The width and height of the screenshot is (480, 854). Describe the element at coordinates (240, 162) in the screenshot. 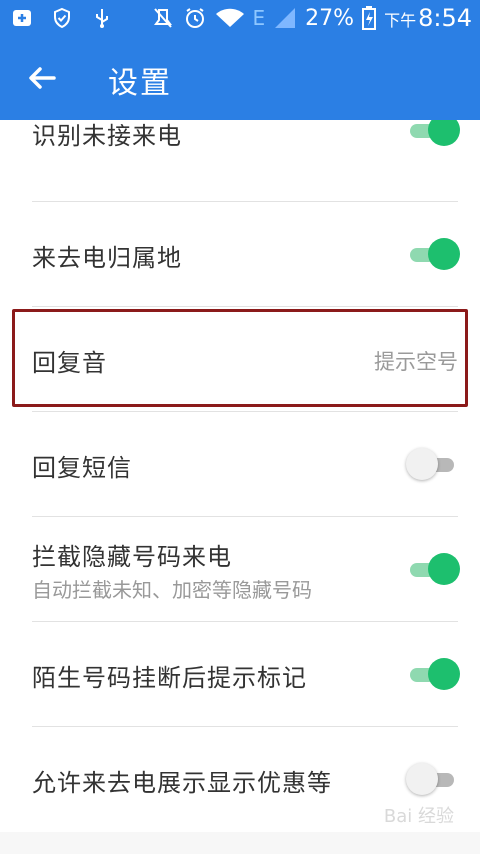

I see `setting-row-missed-call: 识别未接来电` at that location.